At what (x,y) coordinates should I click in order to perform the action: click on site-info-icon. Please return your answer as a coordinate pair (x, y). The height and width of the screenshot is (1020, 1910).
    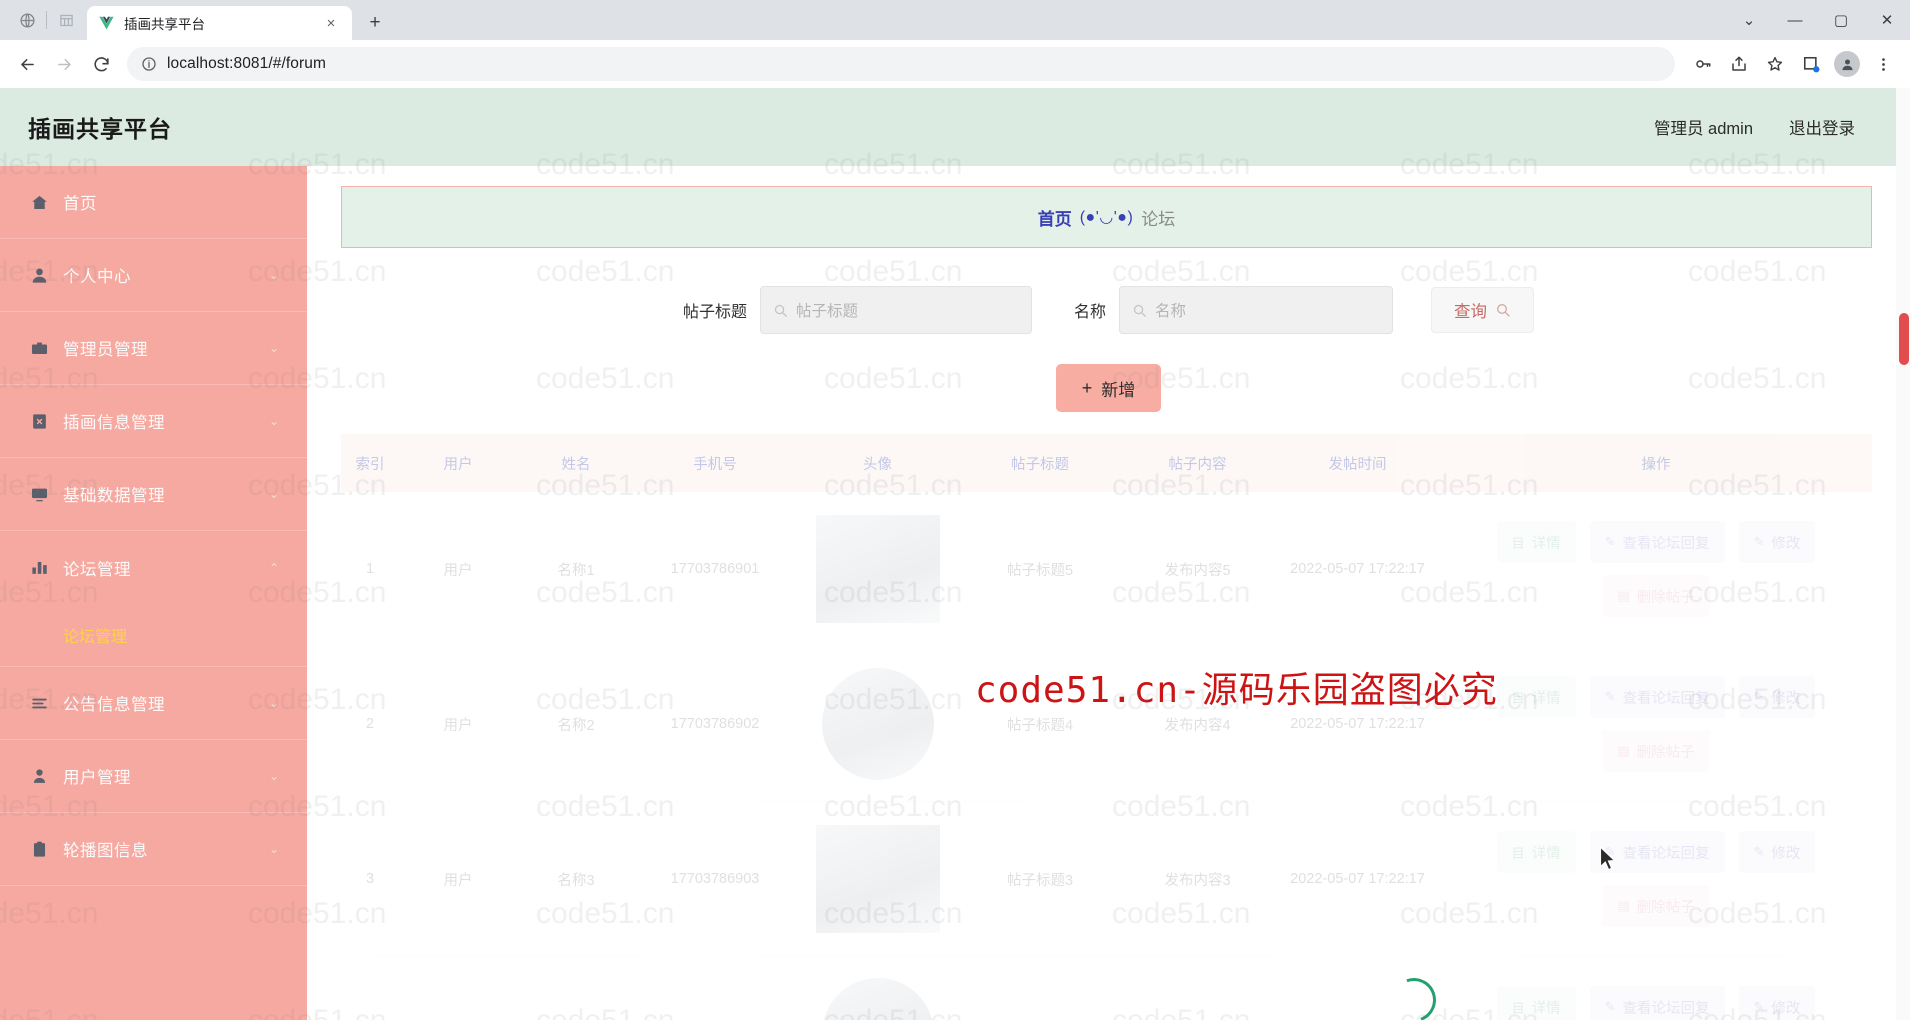
    Looking at the image, I should click on (149, 64).